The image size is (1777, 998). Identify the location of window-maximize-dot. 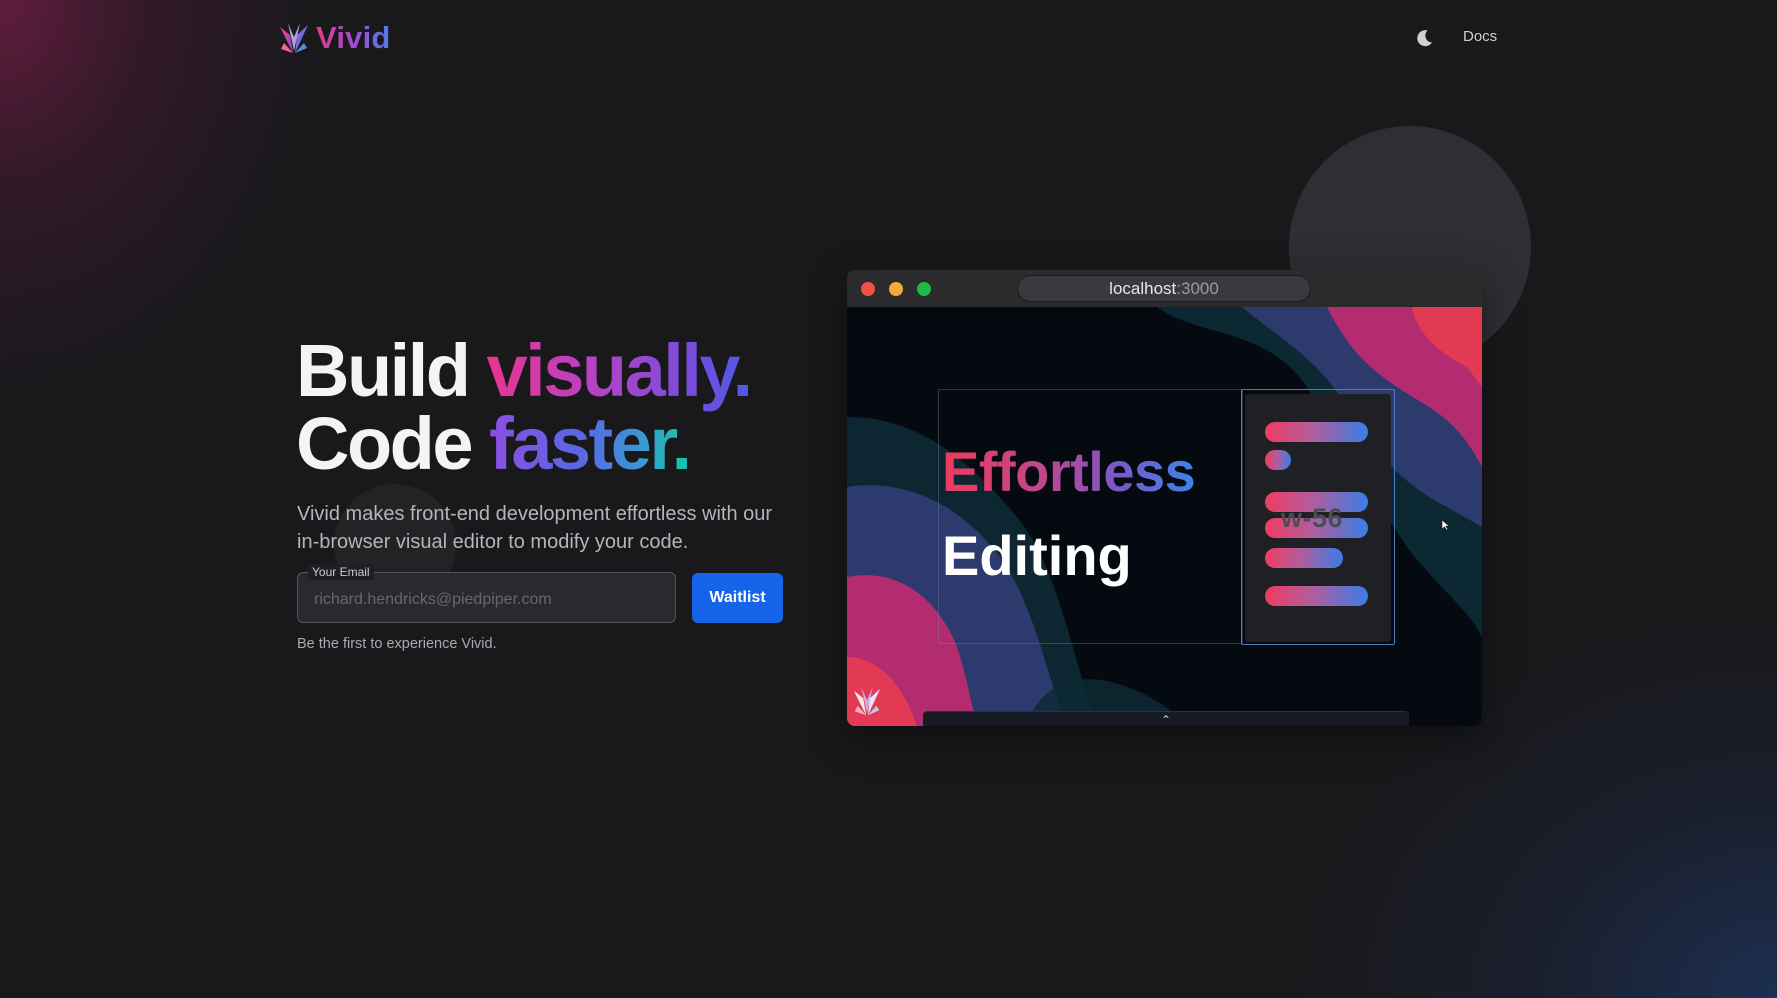
(924, 289).